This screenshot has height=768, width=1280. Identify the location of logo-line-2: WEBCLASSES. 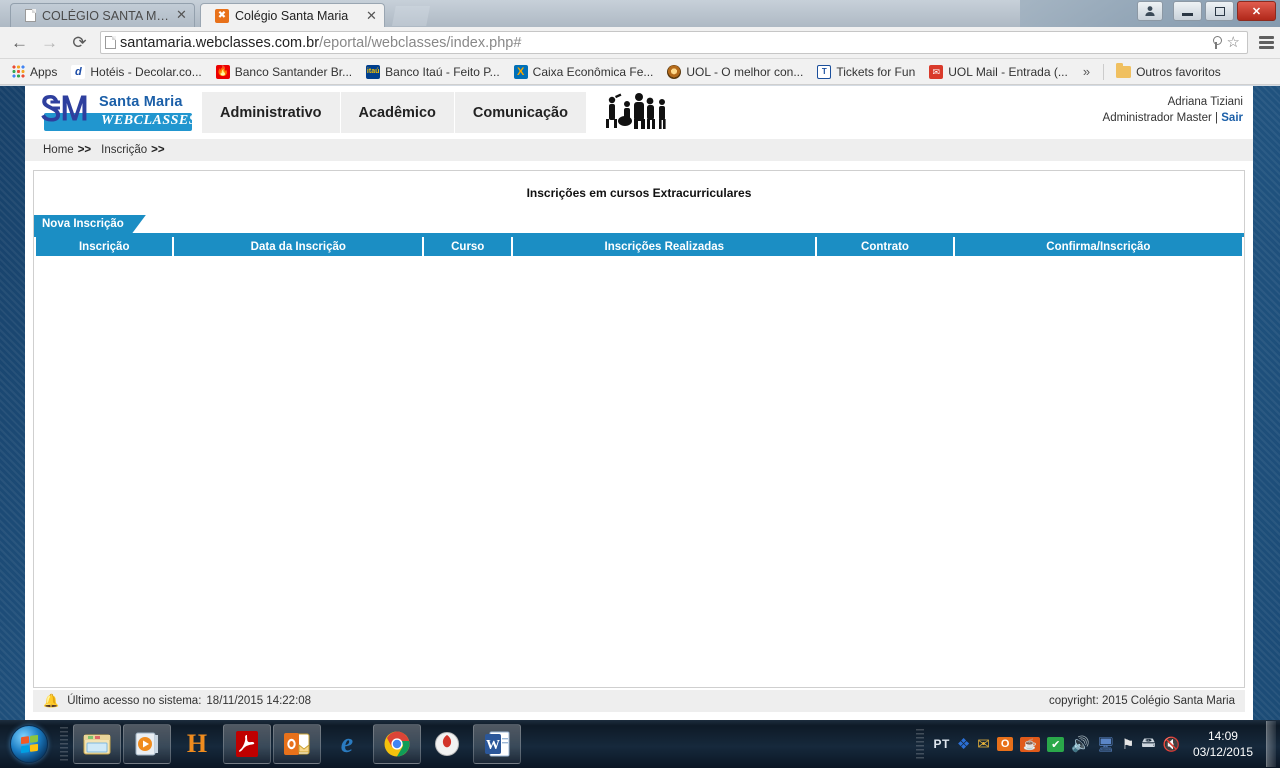
(149, 120).